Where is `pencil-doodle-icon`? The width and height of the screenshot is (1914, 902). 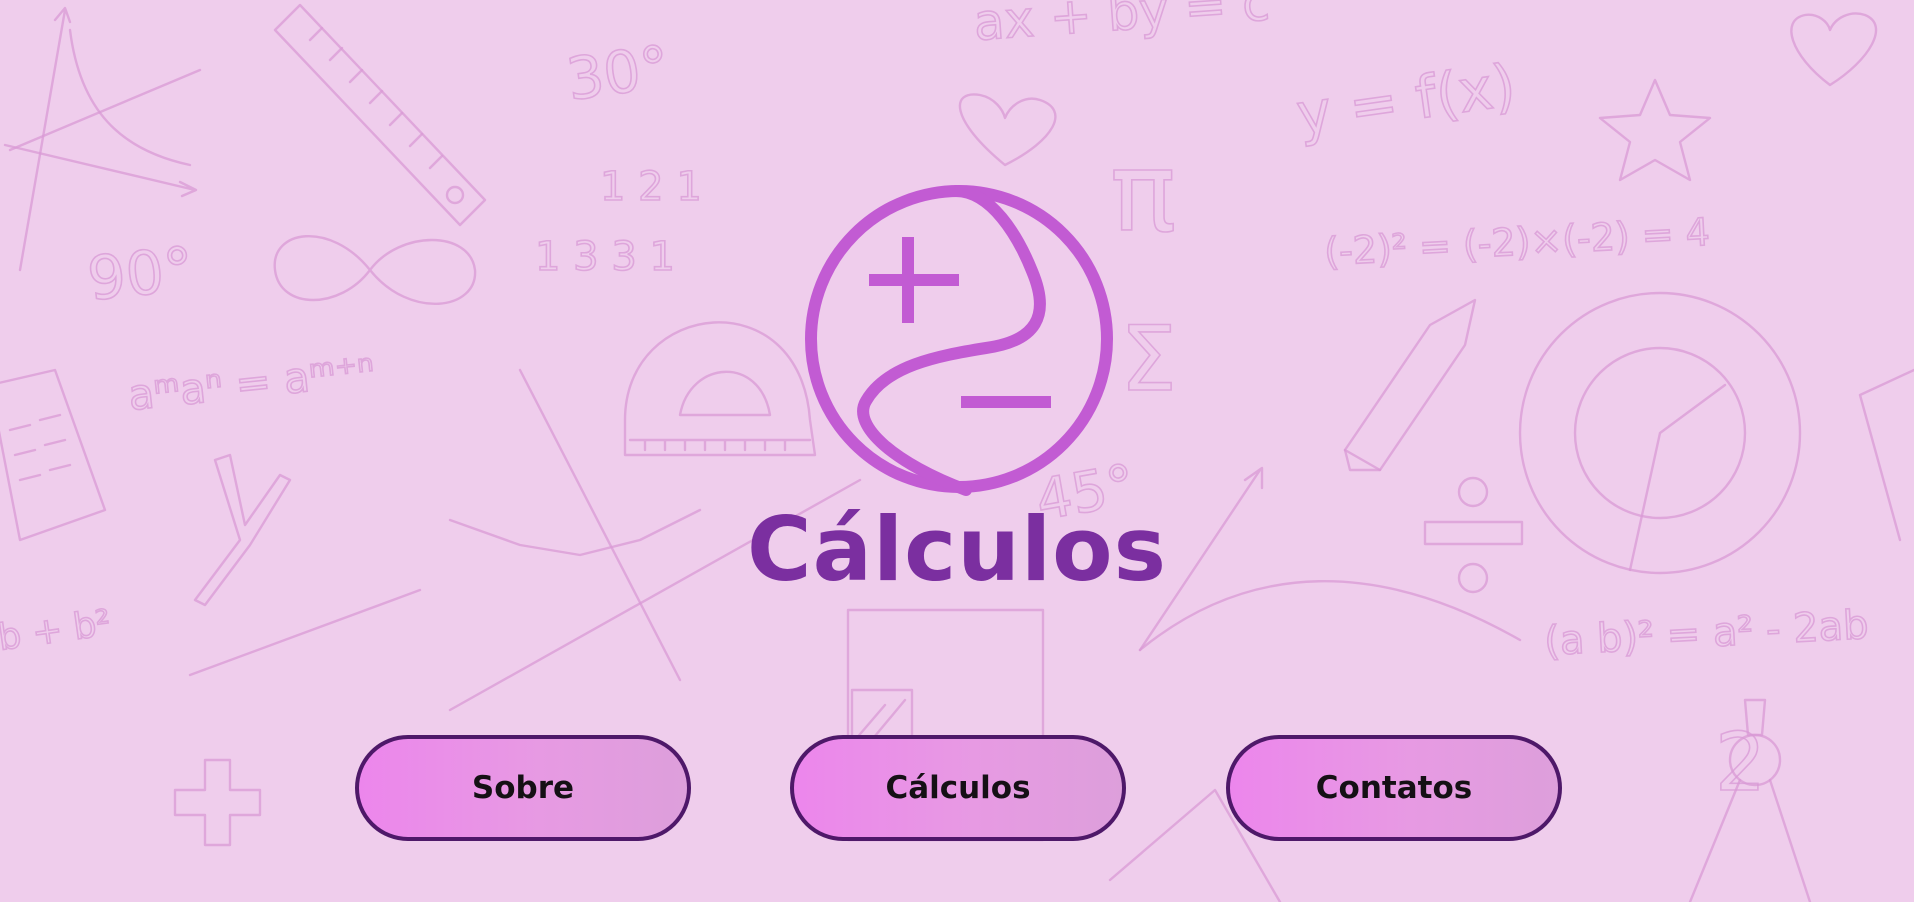 pencil-doodle-icon is located at coordinates (1410, 385).